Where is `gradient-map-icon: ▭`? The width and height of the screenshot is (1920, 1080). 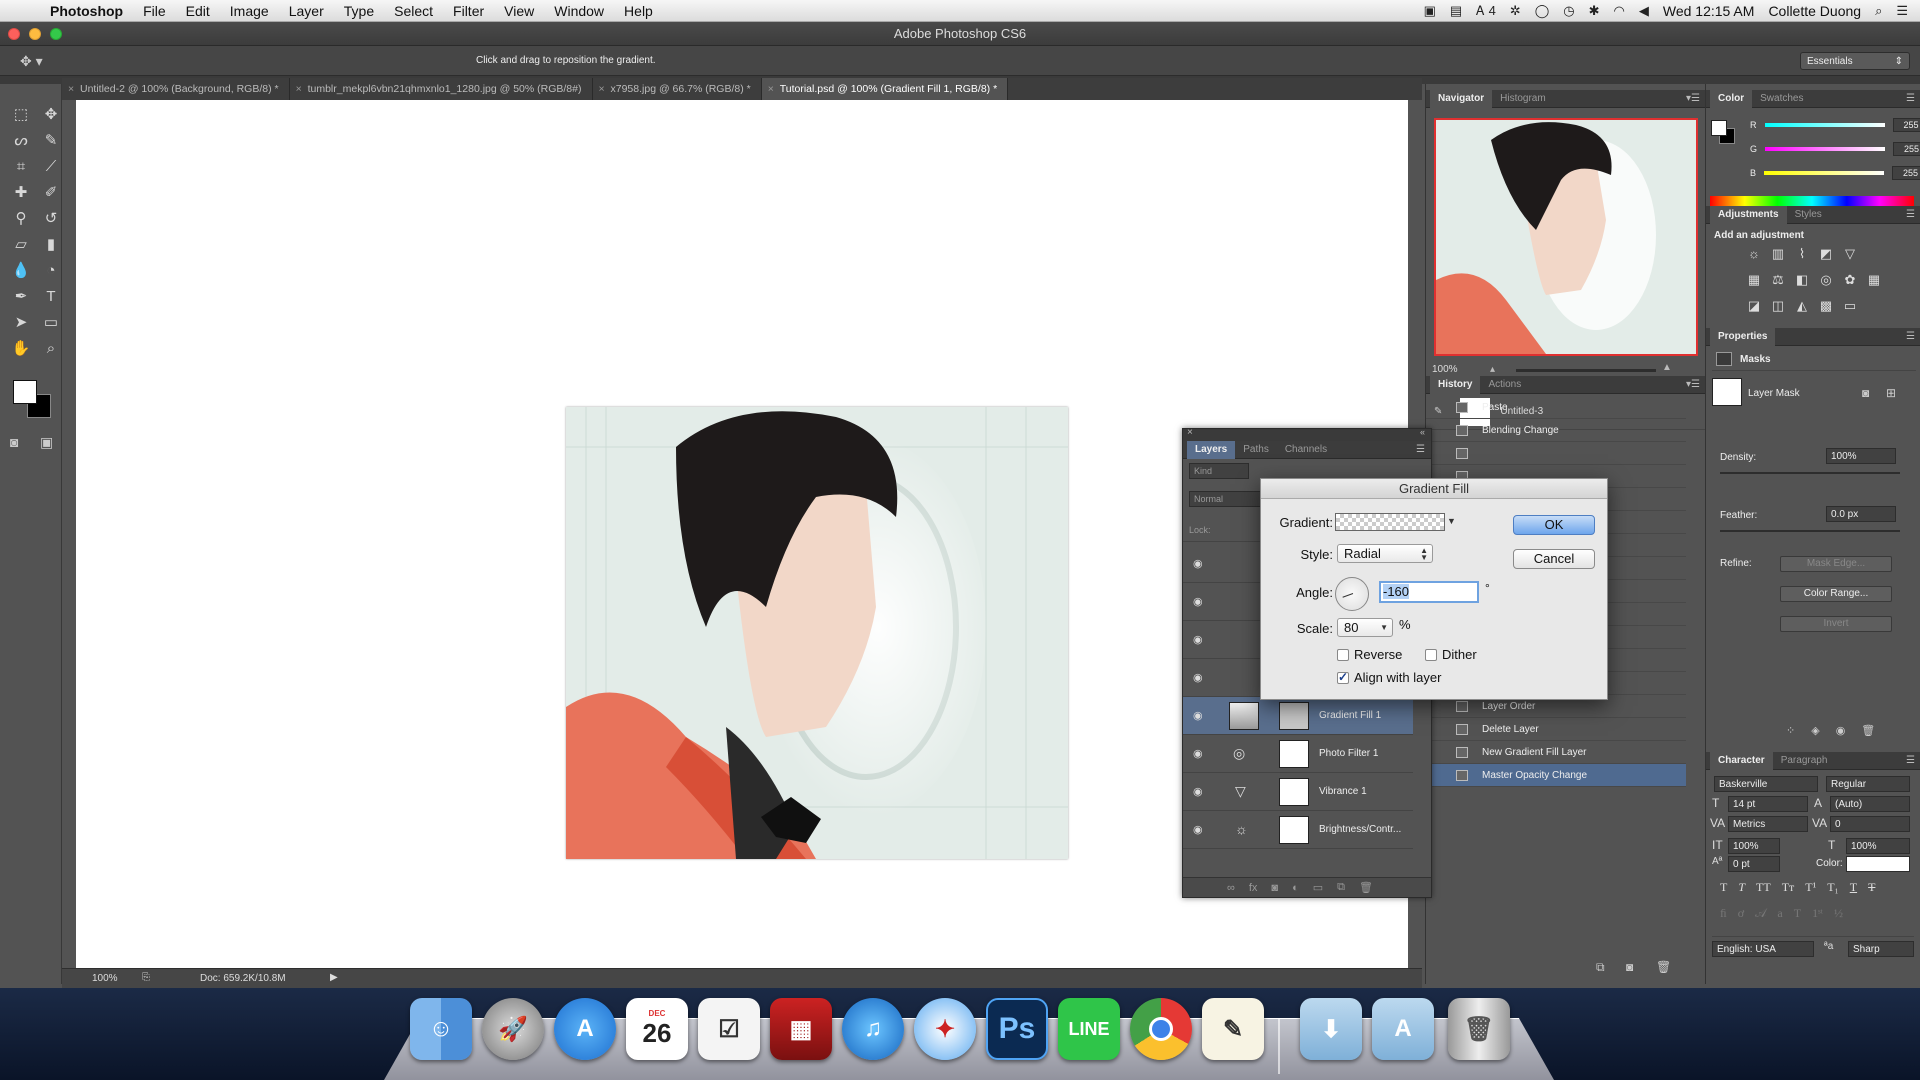 gradient-map-icon: ▭ is located at coordinates (1850, 307).